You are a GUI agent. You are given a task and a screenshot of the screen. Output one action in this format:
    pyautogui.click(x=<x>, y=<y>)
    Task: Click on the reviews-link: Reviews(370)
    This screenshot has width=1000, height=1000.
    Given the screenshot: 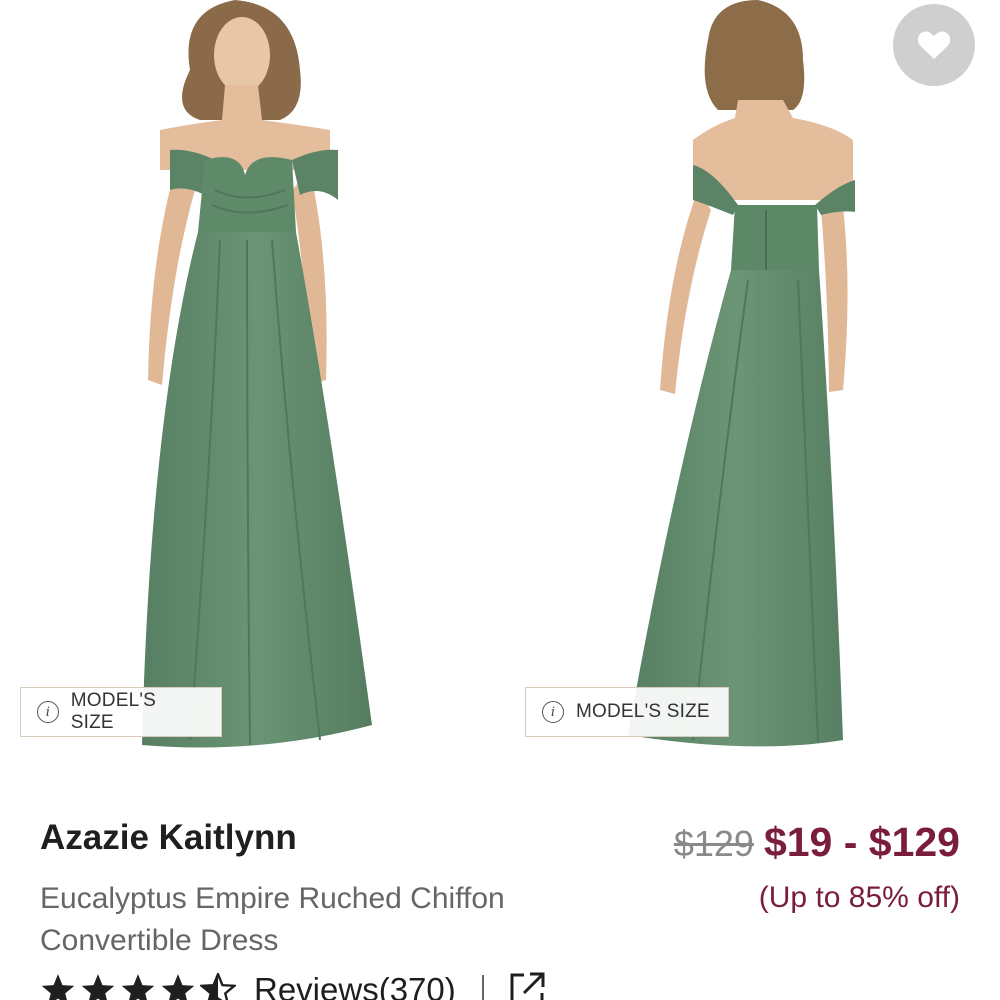 What is the action you would take?
    pyautogui.click(x=355, y=985)
    